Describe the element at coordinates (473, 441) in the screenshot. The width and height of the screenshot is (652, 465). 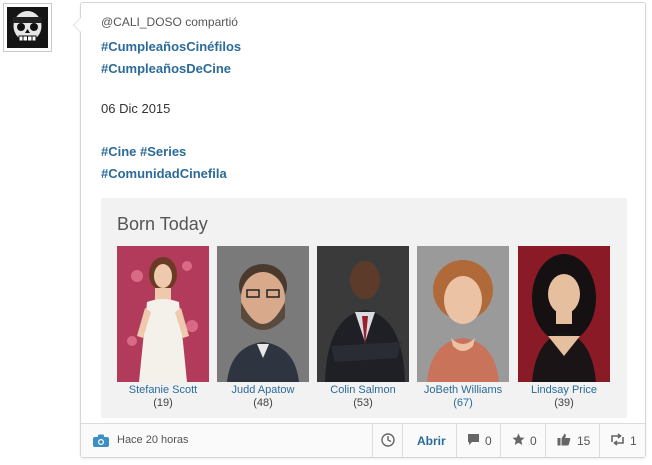
I see `comment-icon` at that location.